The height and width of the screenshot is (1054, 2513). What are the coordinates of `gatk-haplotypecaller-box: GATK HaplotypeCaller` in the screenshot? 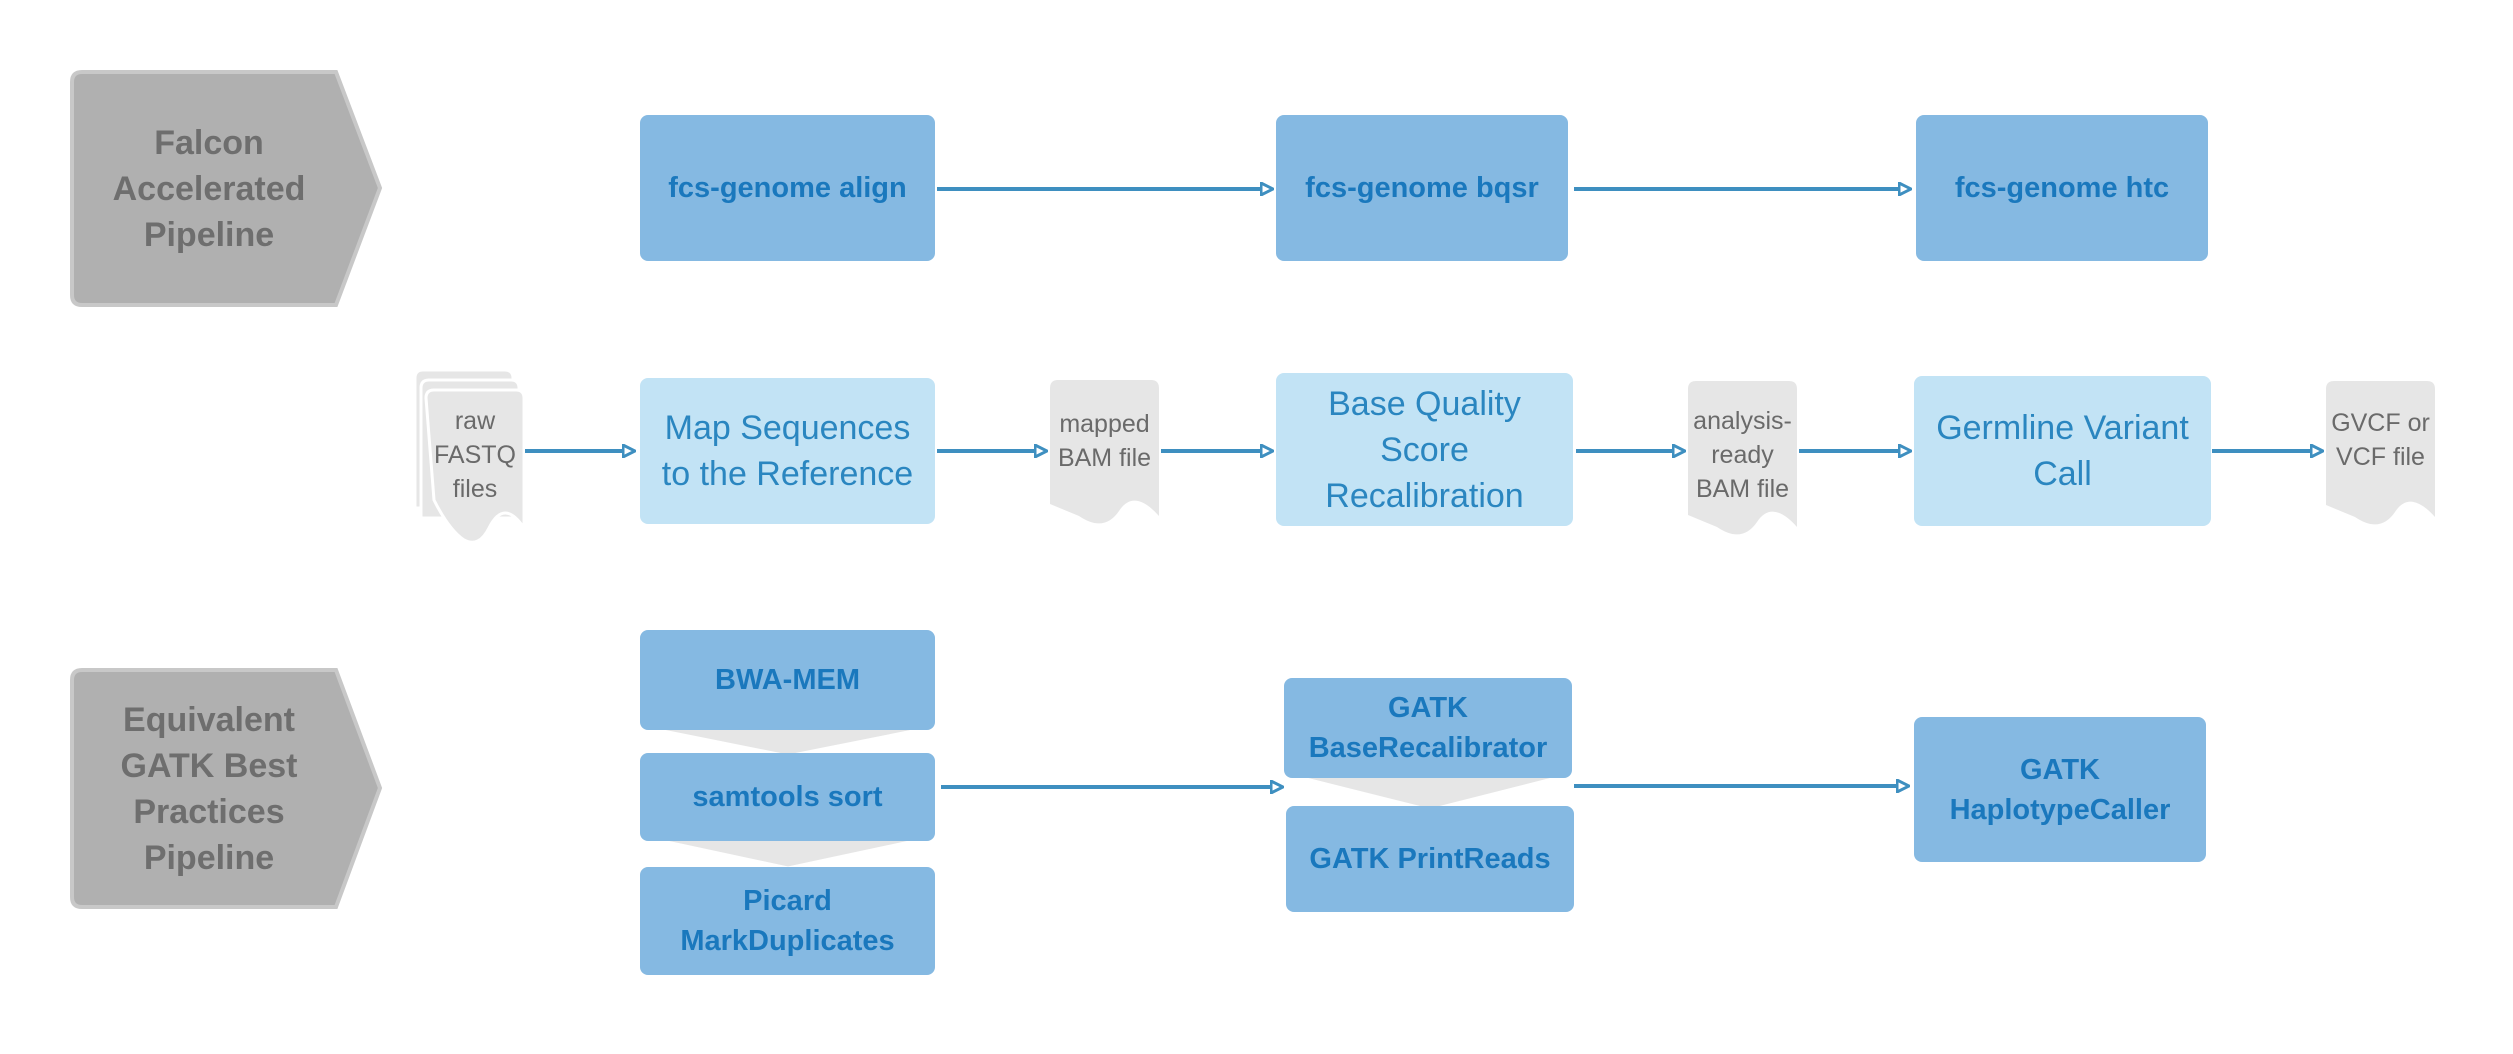 It's located at (2060, 789).